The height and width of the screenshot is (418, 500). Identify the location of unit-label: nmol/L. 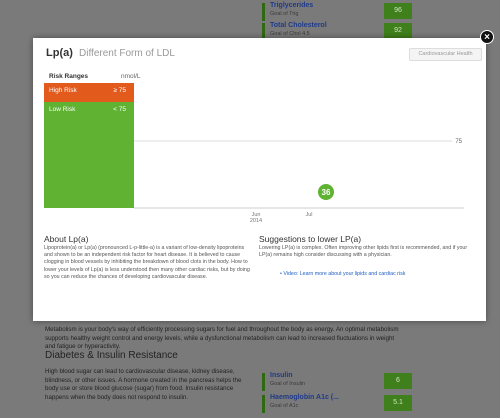
(131, 76).